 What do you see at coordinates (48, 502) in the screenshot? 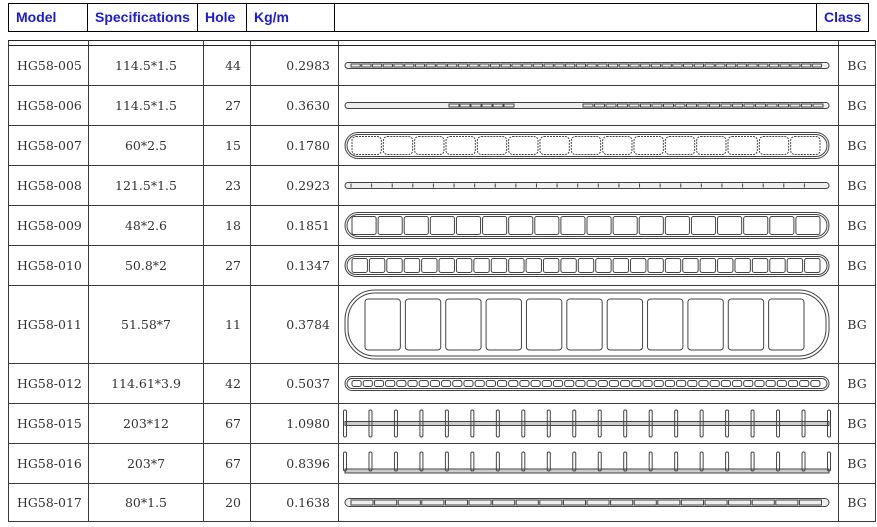
I see `model-cell: HG58-017` at bounding box center [48, 502].